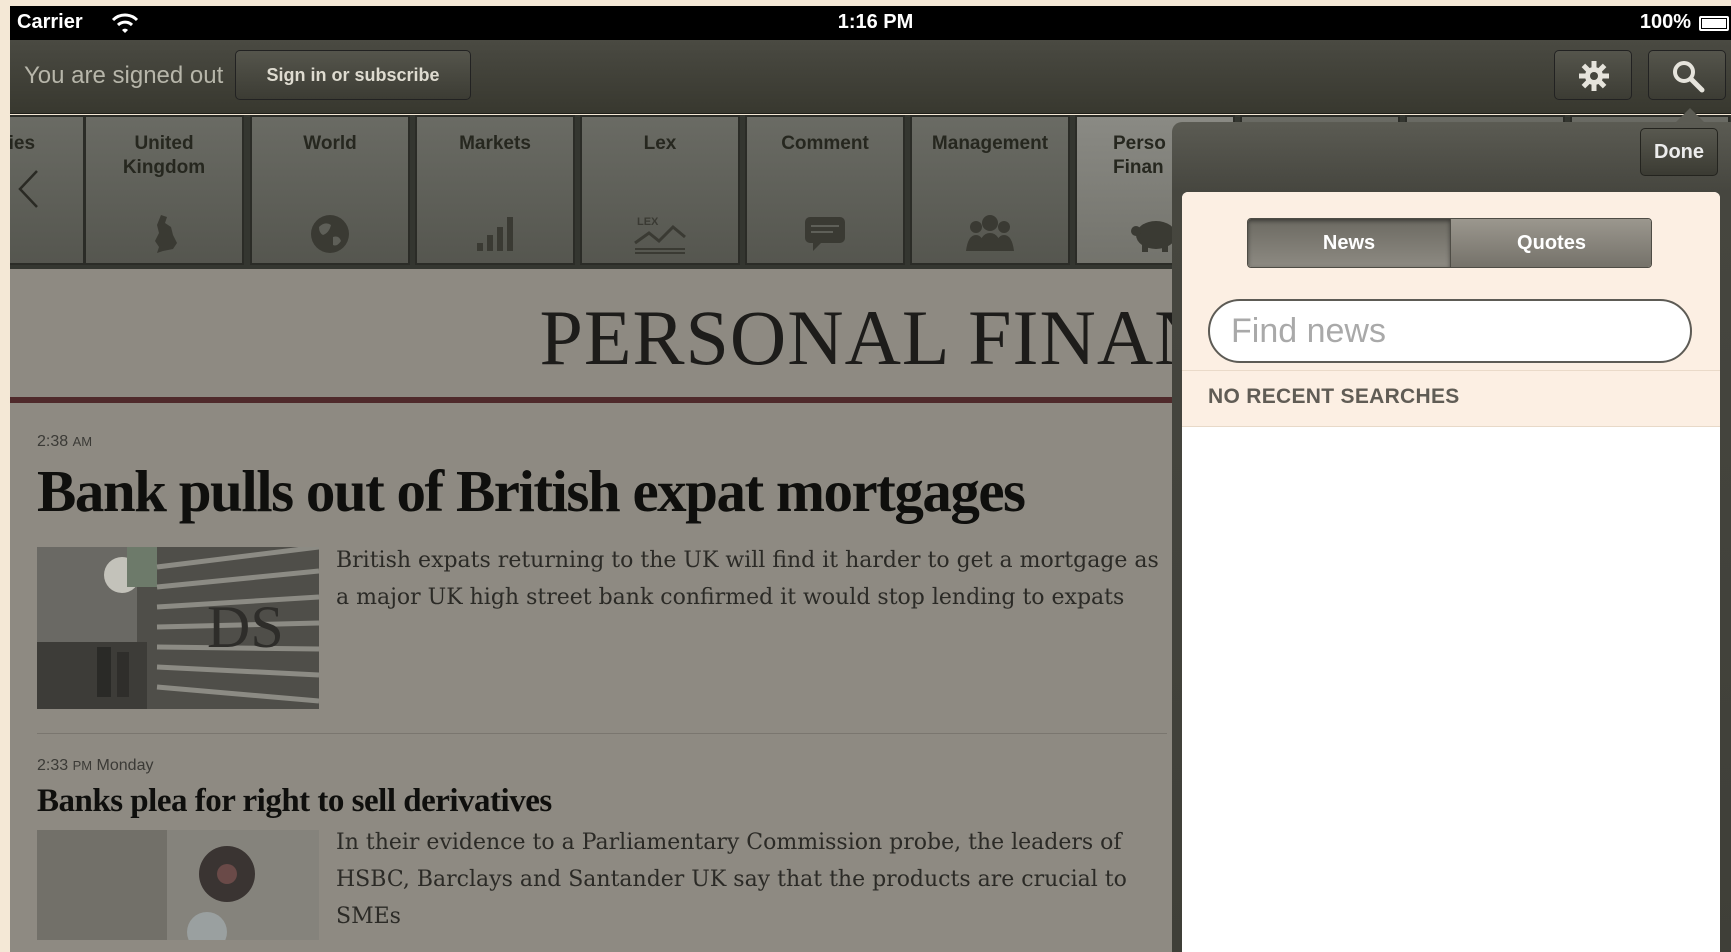 This screenshot has width=1731, height=952. Describe the element at coordinates (353, 75) in the screenshot. I see `sign-in-button: Sign in or subscribe` at that location.